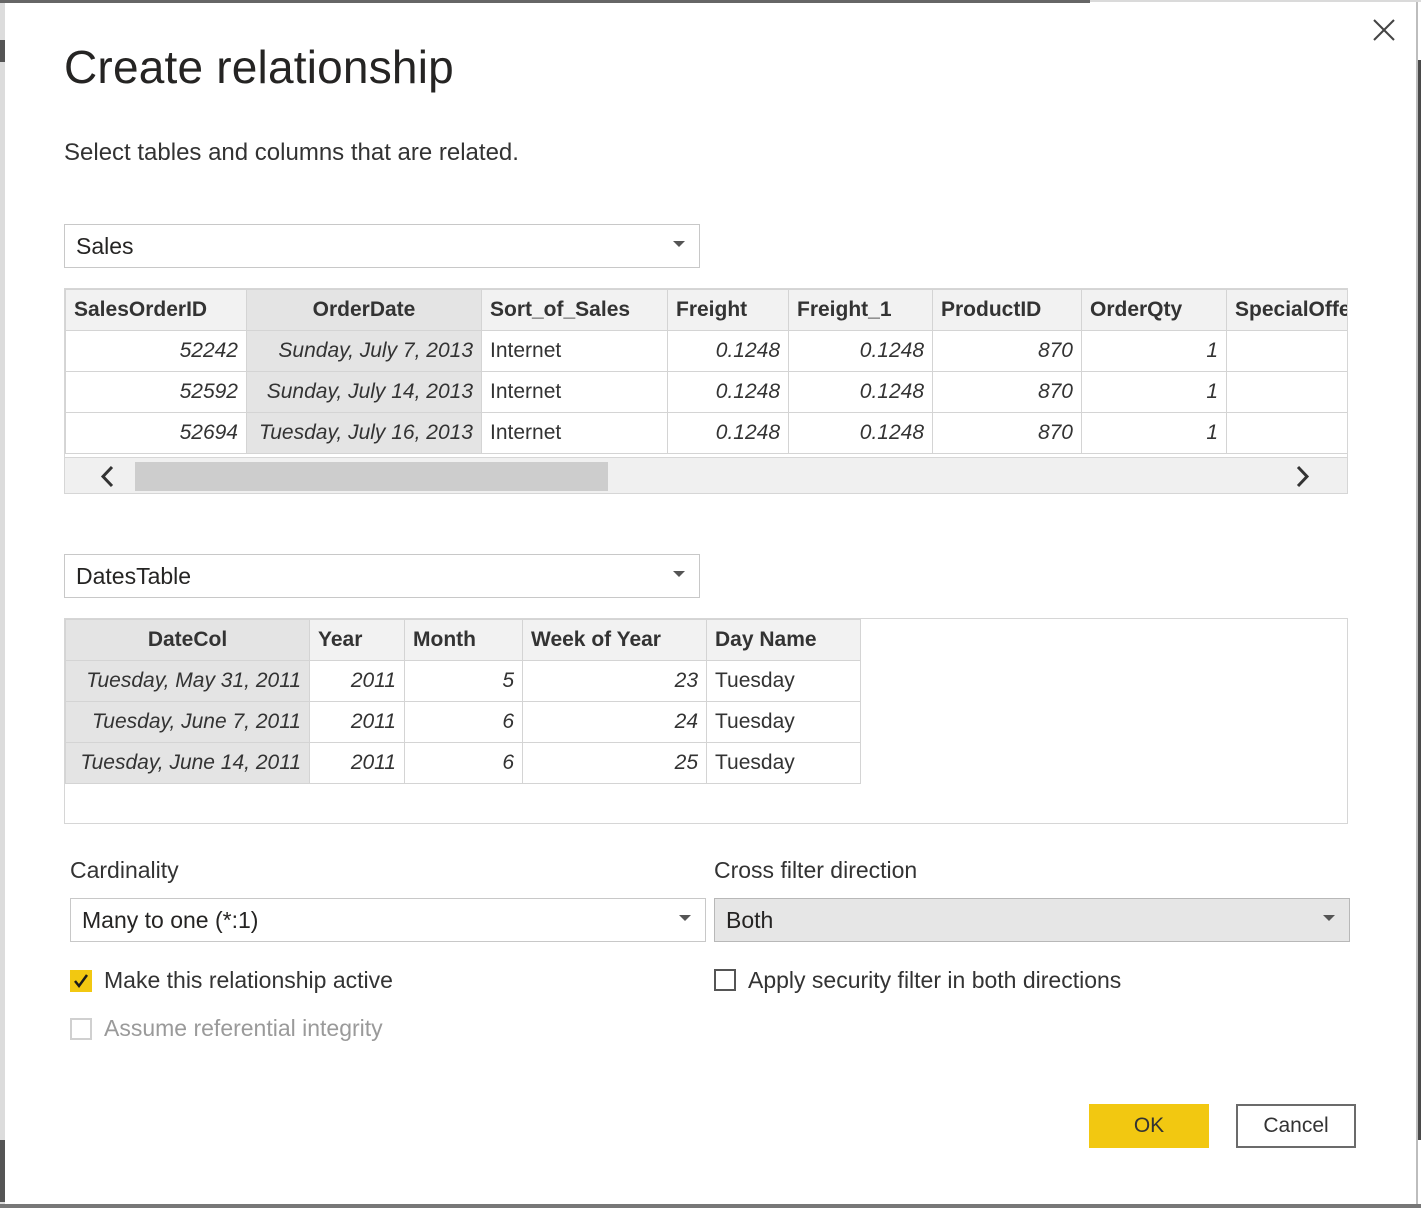  I want to click on column-header: Week of Year, so click(614, 640).